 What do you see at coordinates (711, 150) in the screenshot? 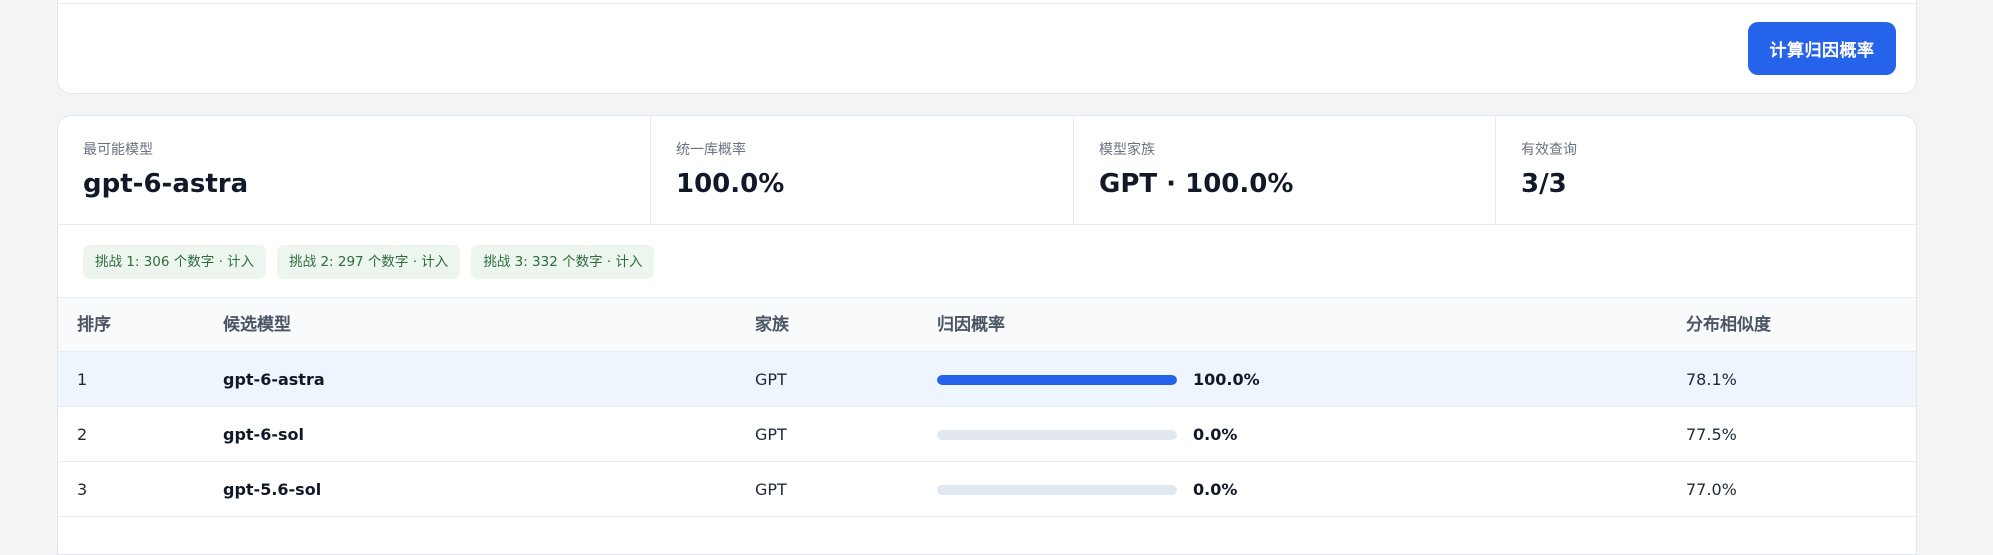
I see `stat-label: 统一库概率` at bounding box center [711, 150].